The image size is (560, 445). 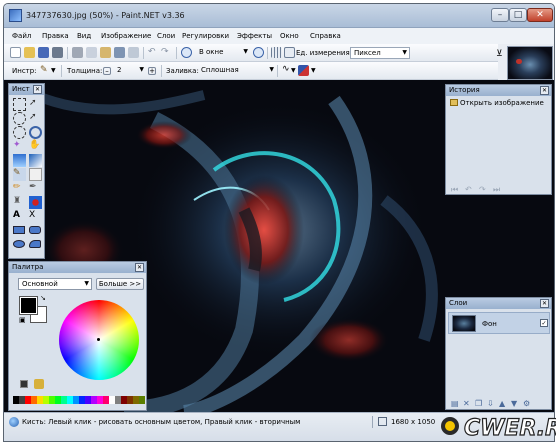 What do you see at coordinates (490, 403) in the screenshot?
I see `merge-layer-icon: ⇩` at bounding box center [490, 403].